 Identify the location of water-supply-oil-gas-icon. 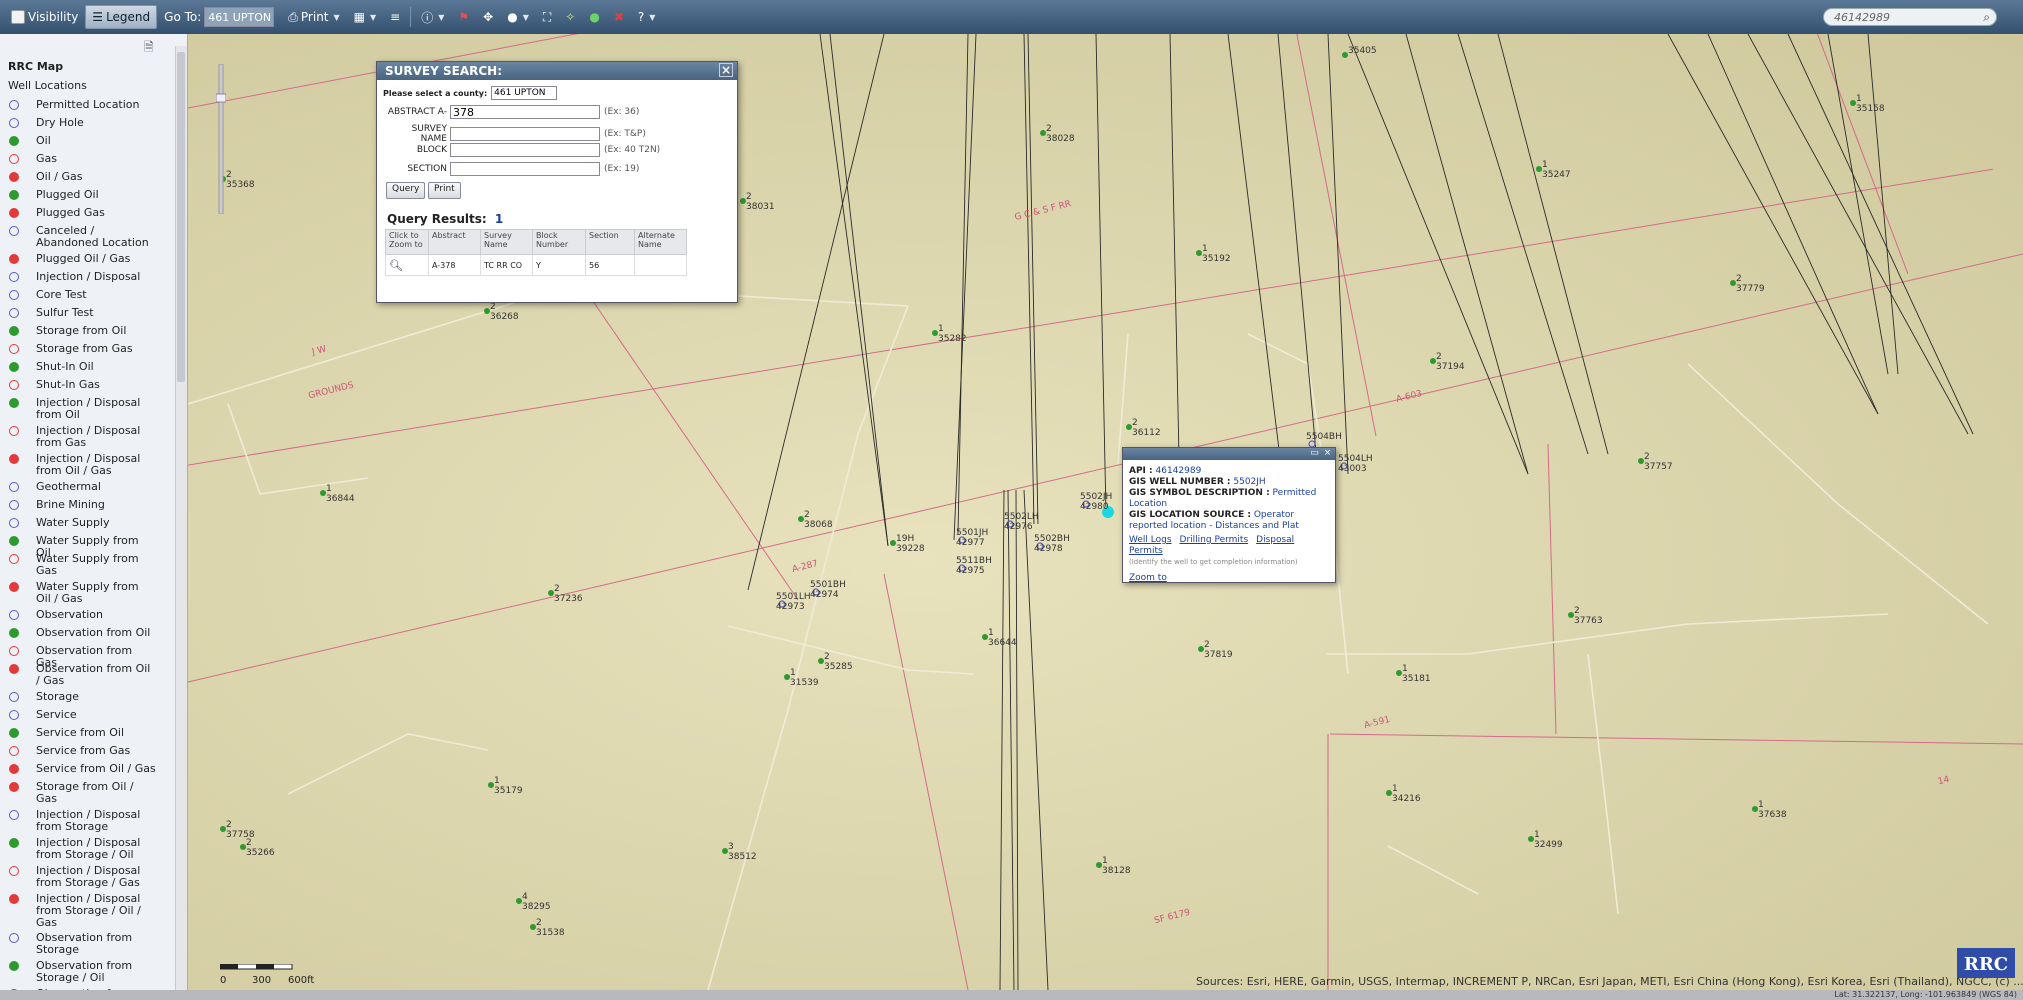
(14, 587).